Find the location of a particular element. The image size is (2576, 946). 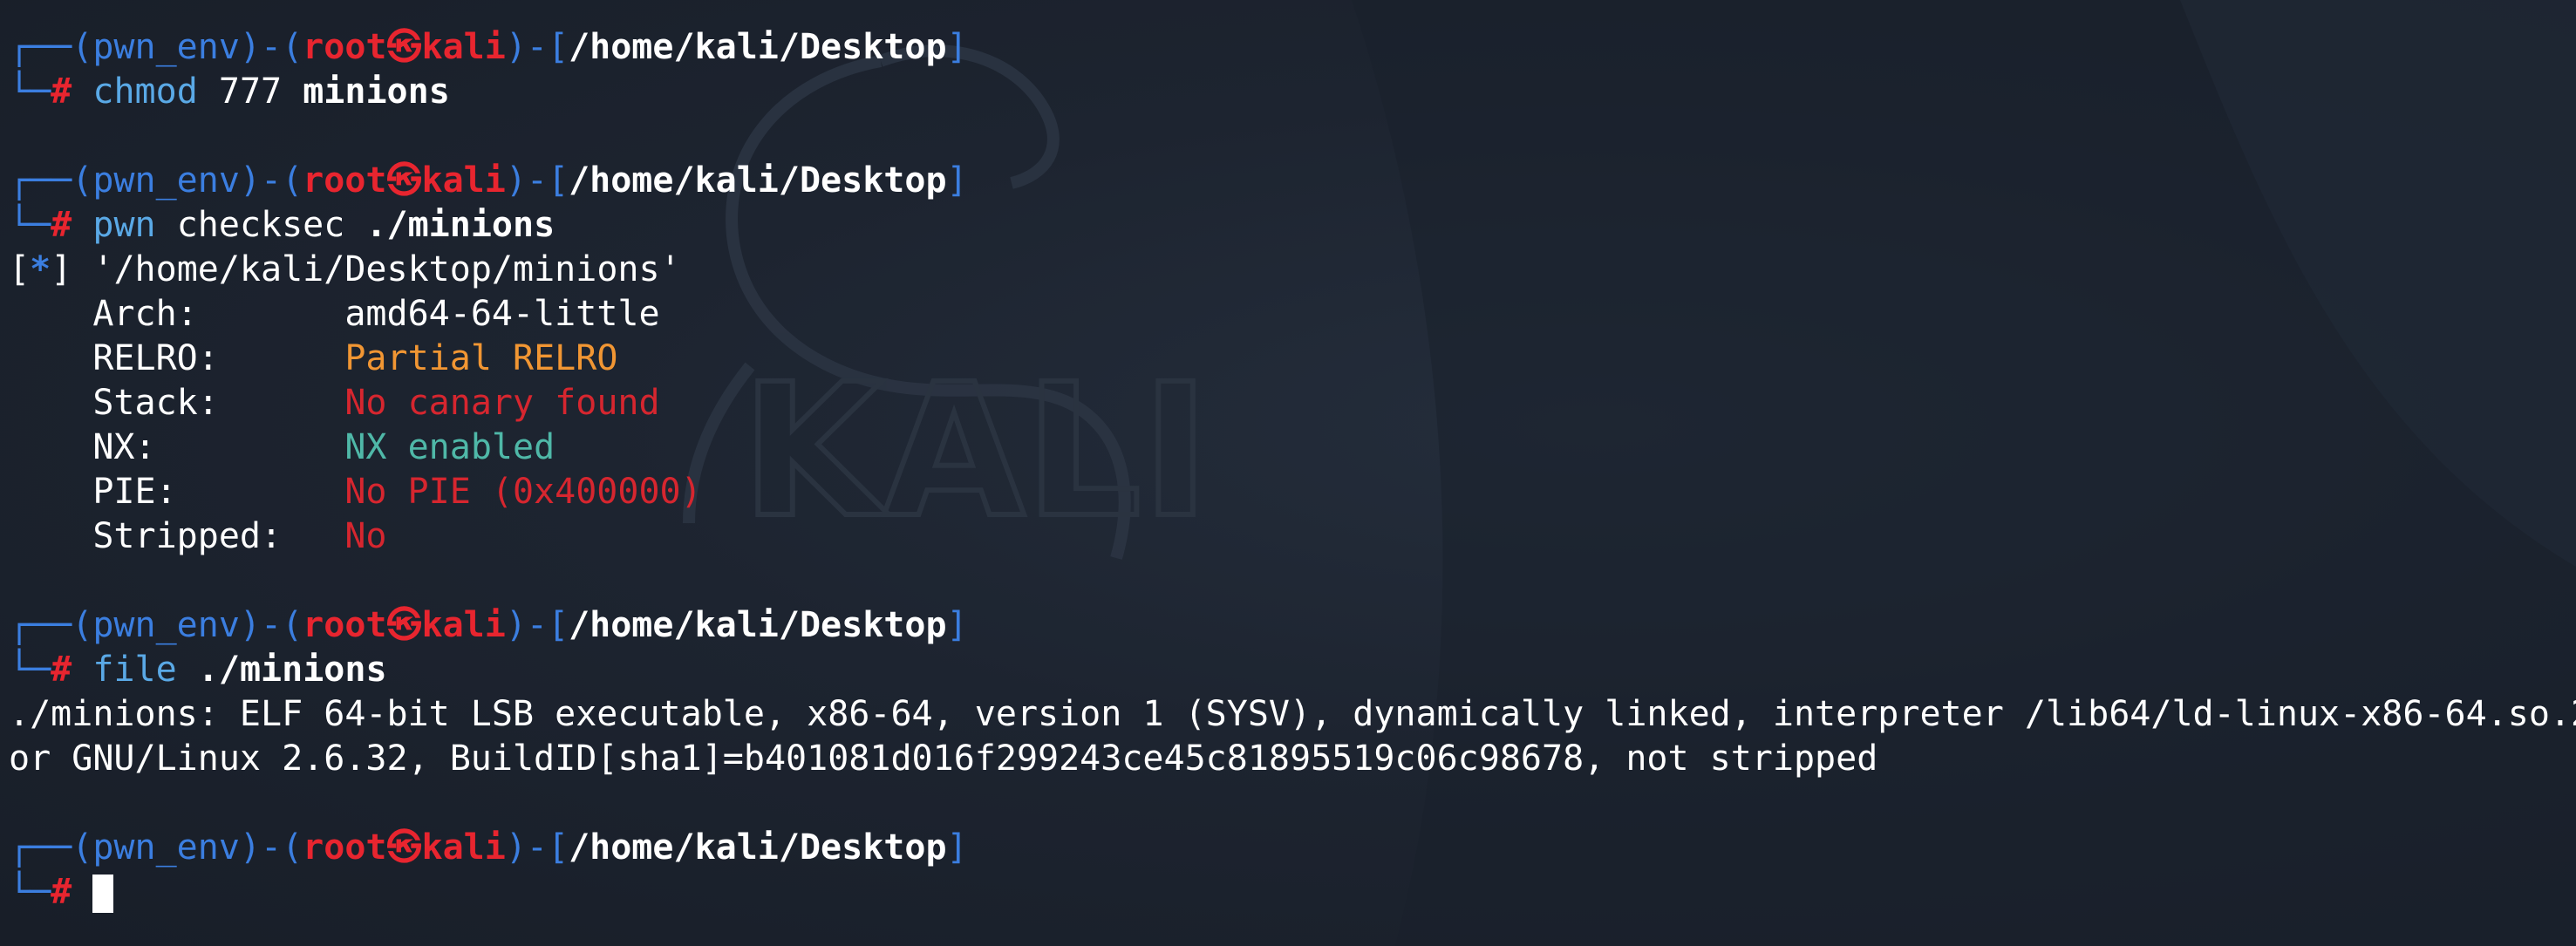

checksec-row: NX: NX enabled is located at coordinates (323, 447).